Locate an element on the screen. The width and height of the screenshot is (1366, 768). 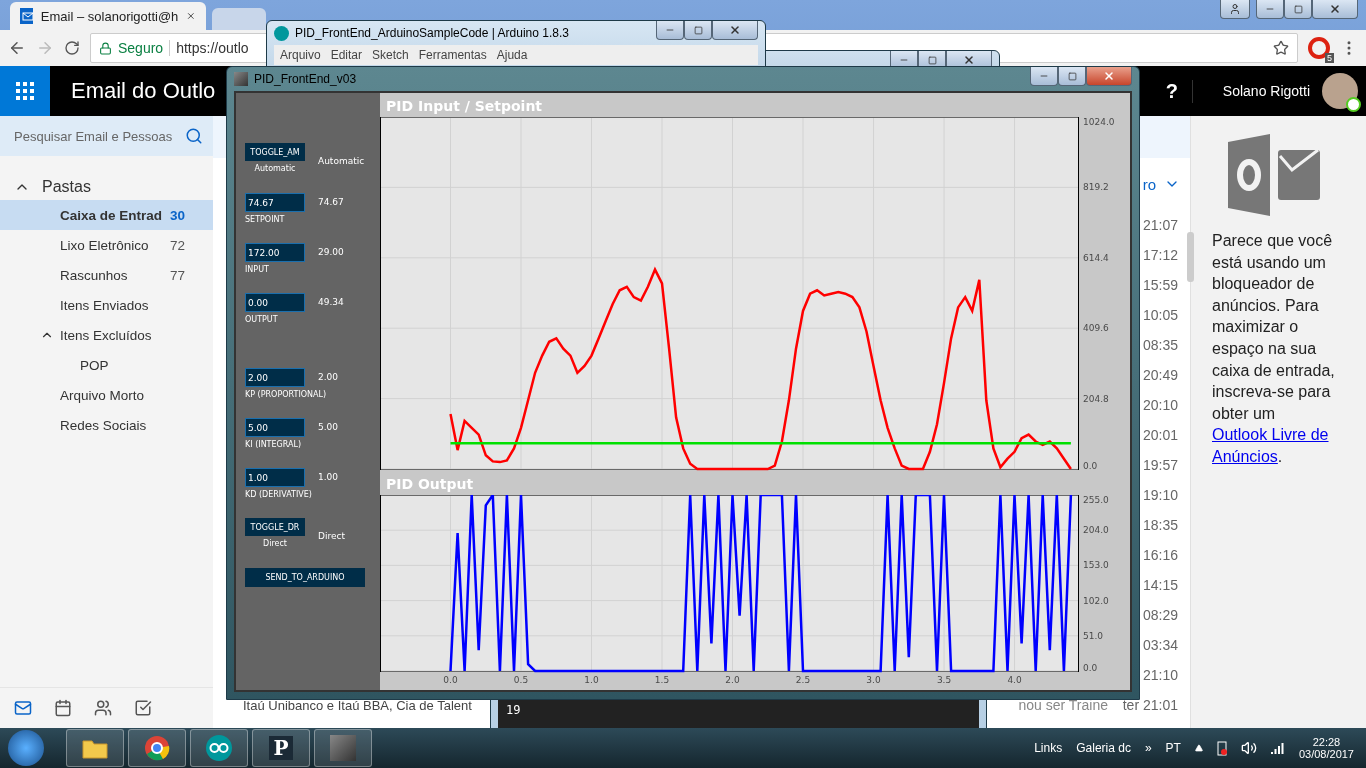
filter-dropdown: ro is located at coordinates (1161, 184).